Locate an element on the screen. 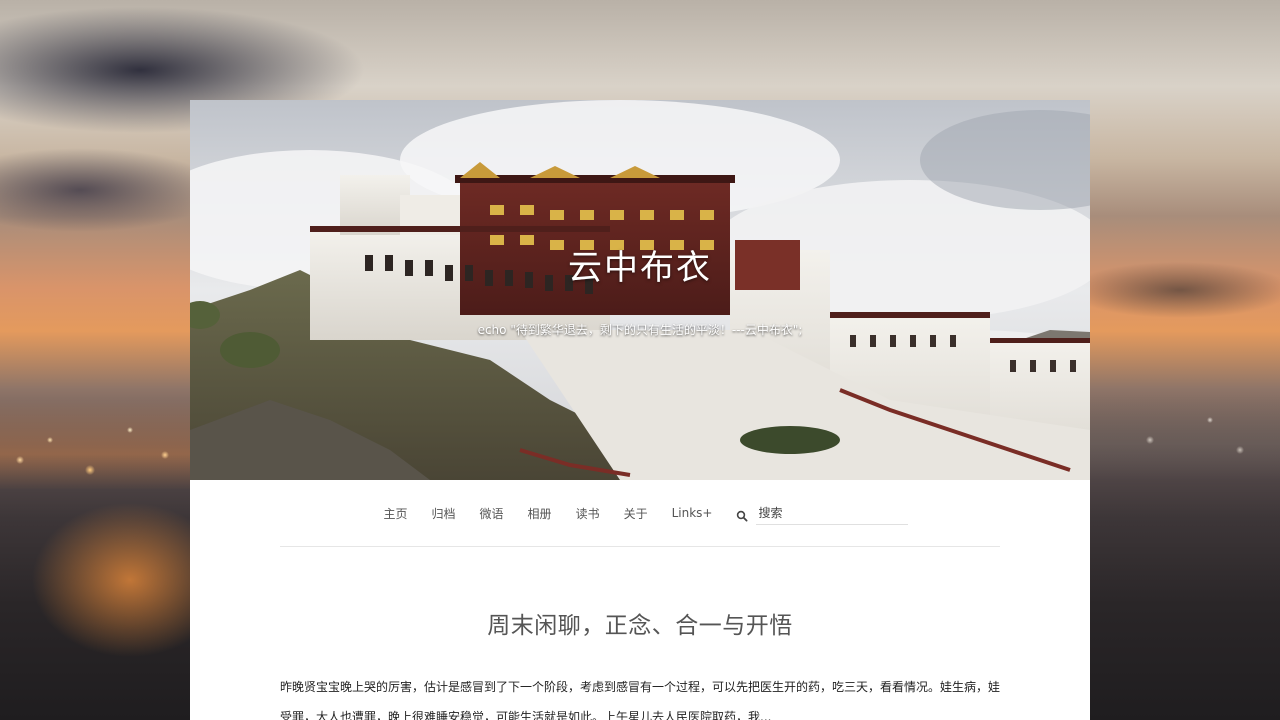 This screenshot has width=1280, height=720. background-water-sparkle-right is located at coordinates (1185, 435).